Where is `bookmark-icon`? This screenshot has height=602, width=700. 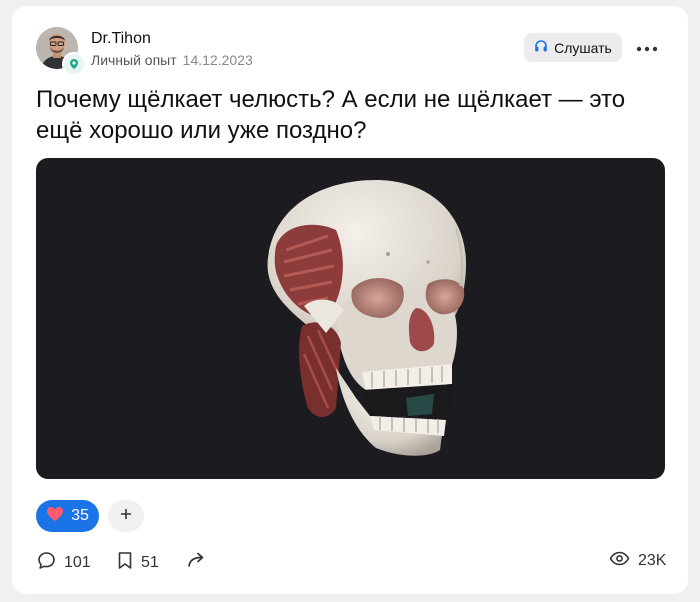
bookmark-icon is located at coordinates (125, 563).